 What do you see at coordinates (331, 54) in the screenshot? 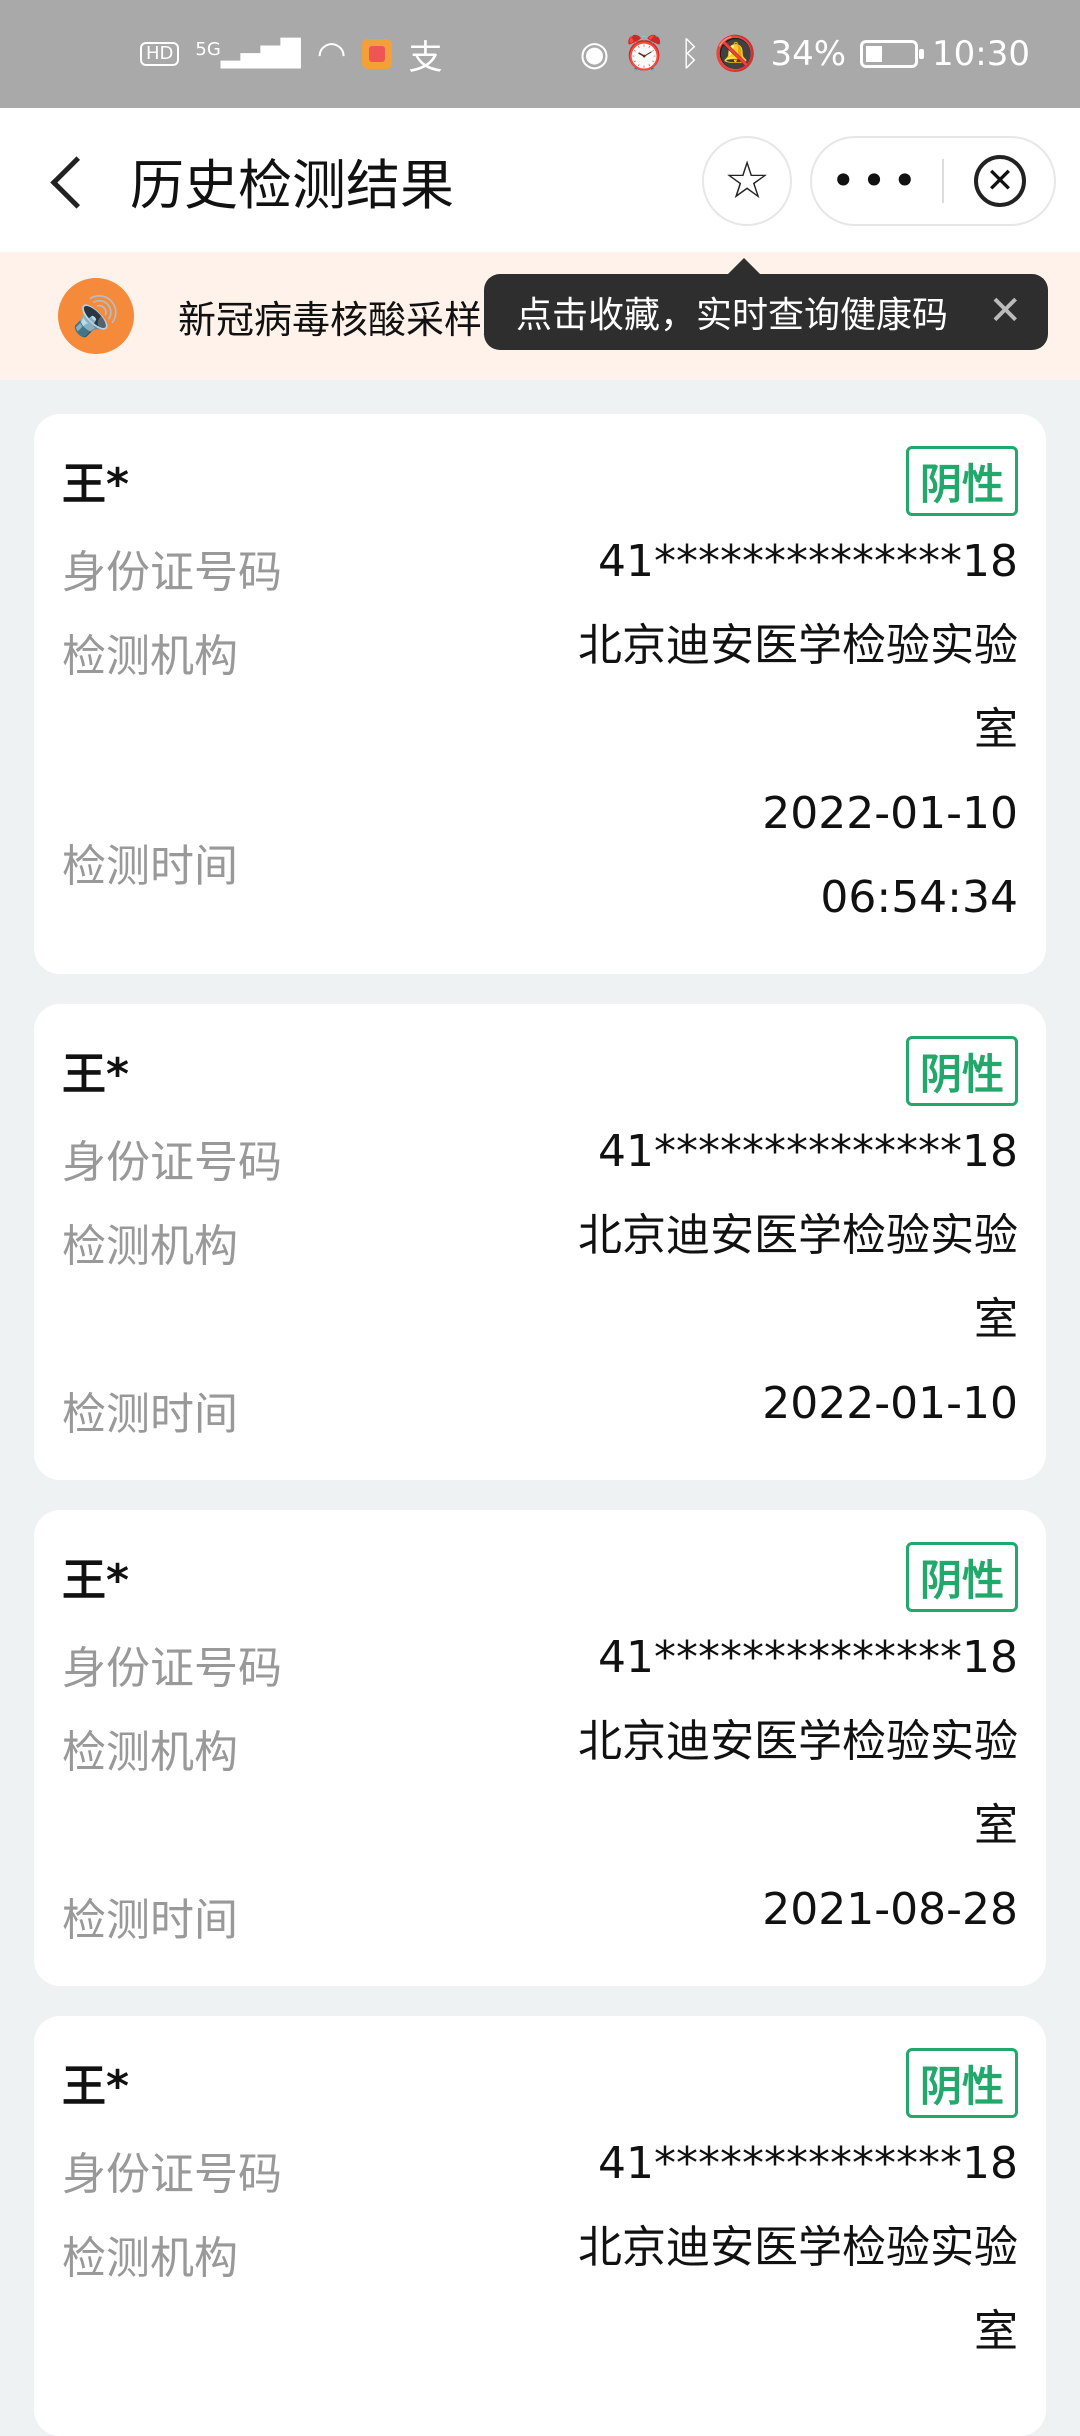
I see `wifi-icon: ◠` at bounding box center [331, 54].